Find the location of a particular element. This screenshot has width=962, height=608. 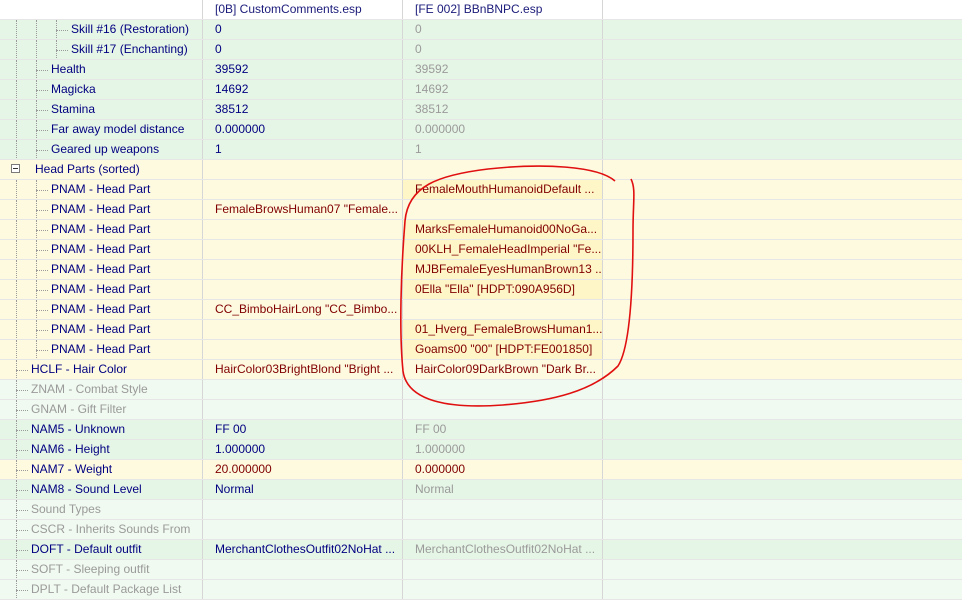

row-value-bbnbnpc: 1.000000 is located at coordinates (503, 449).